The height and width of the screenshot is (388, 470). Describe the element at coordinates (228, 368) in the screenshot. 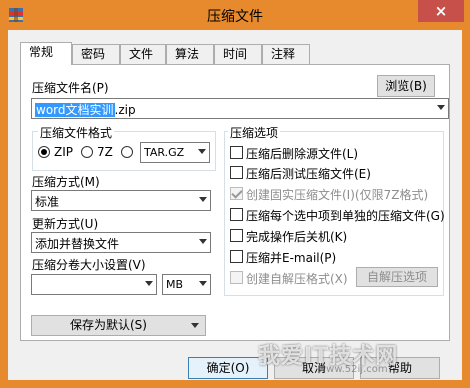

I see `ok-button: 确定(O)` at that location.